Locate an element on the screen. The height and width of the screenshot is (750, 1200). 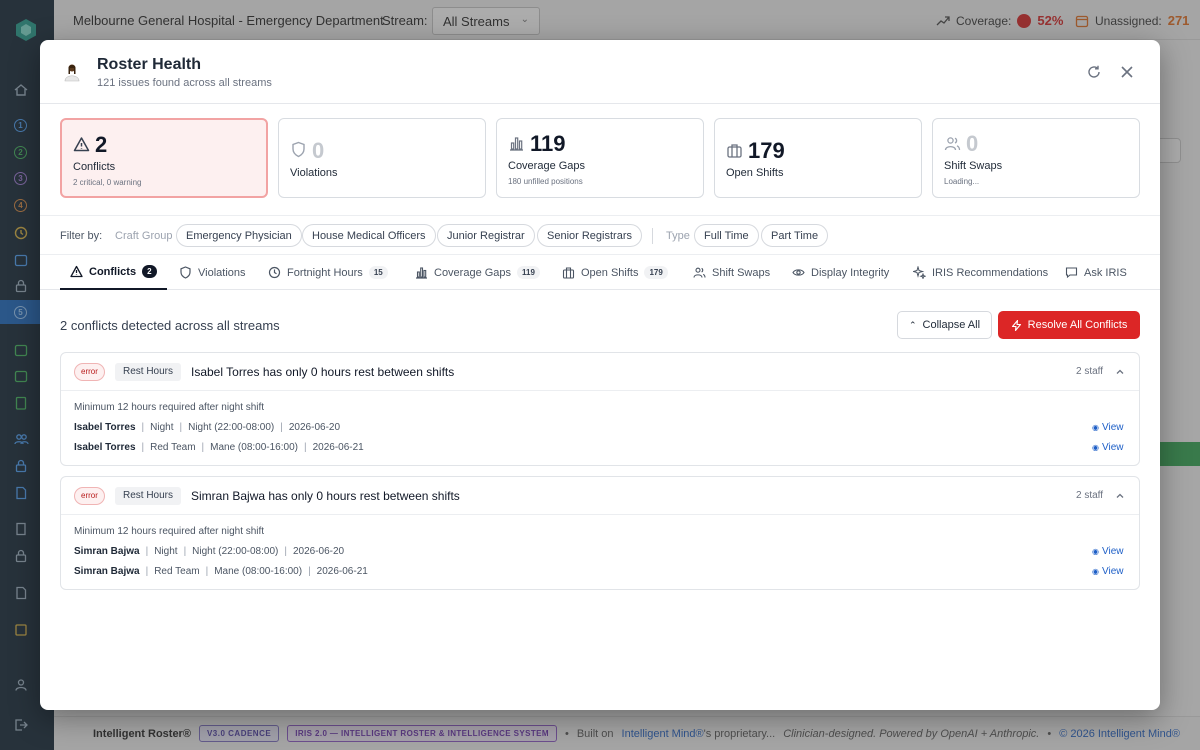
card-violations: 0 Violations is located at coordinates (382, 158).